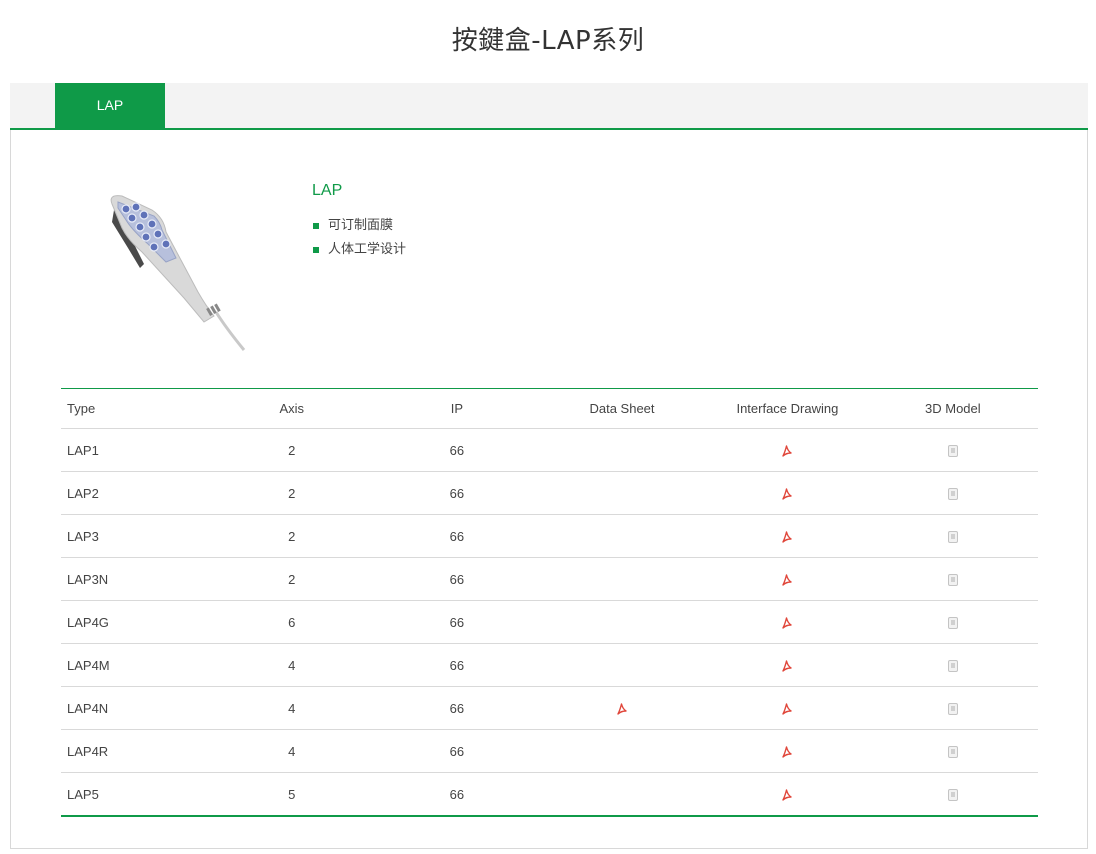 This screenshot has height=854, width=1096. Describe the element at coordinates (134, 579) in the screenshot. I see `cell-type: LAP3N` at that location.